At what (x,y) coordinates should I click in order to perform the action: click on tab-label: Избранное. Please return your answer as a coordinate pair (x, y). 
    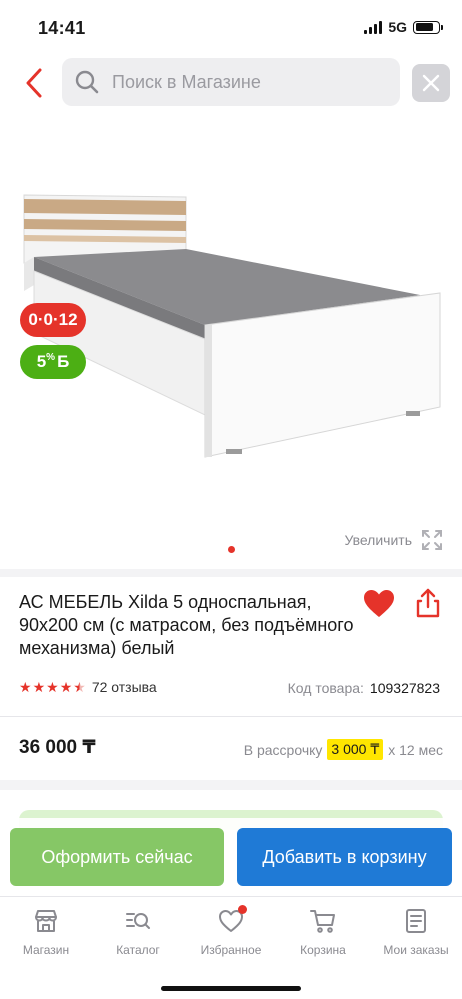
    Looking at the image, I should click on (231, 950).